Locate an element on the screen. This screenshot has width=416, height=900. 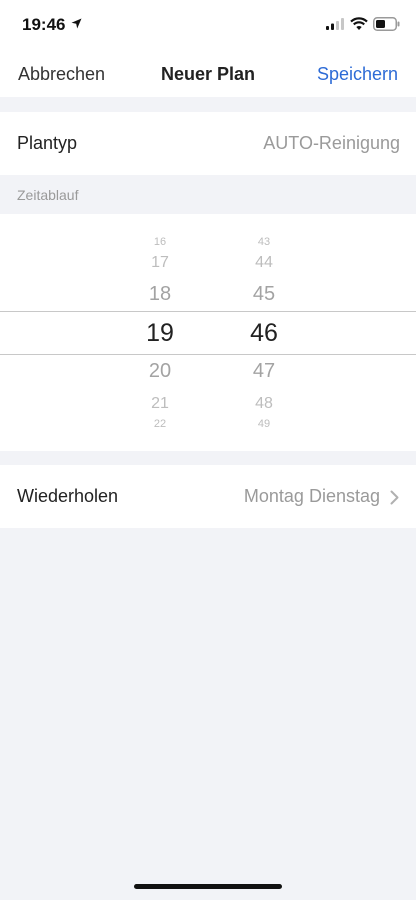
schedule-section-title: Zeitablauf is located at coordinates (48, 195).